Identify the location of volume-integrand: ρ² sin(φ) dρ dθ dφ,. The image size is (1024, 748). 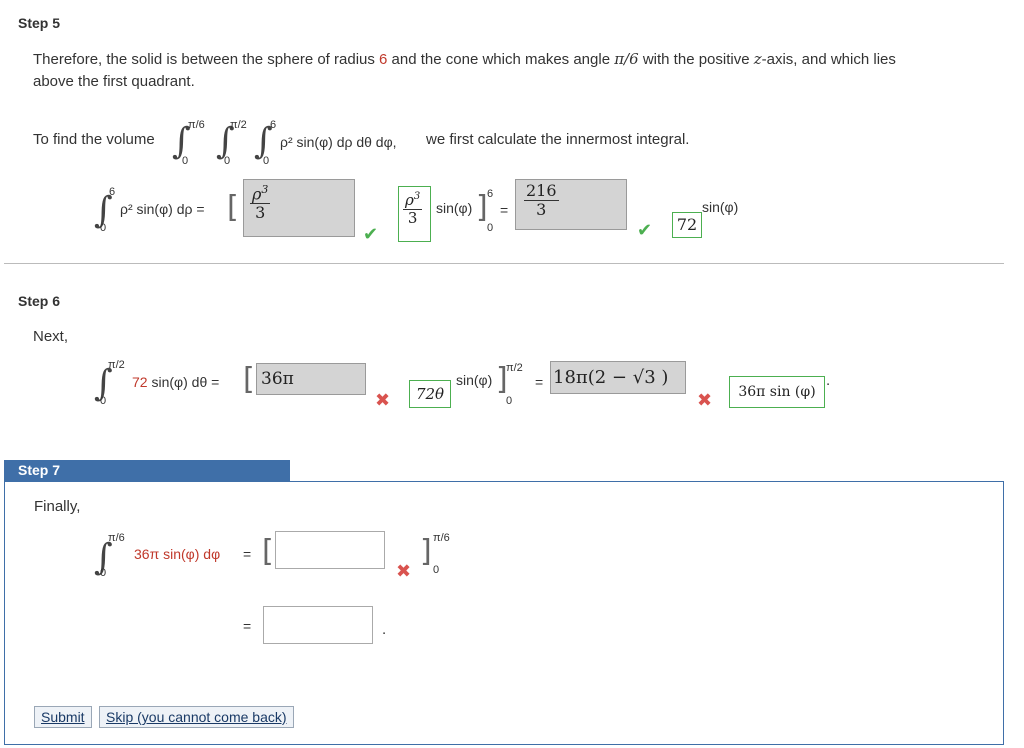
(338, 142).